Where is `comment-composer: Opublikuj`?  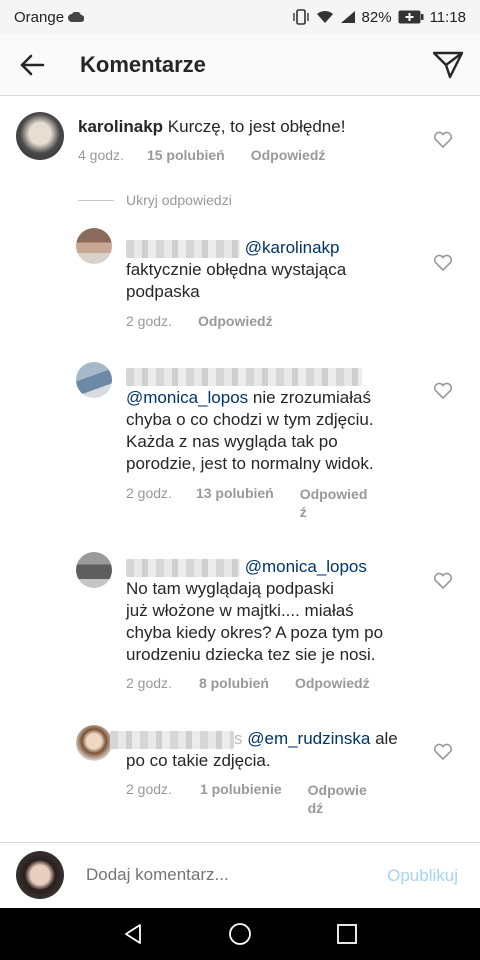 comment-composer: Opublikuj is located at coordinates (240, 875).